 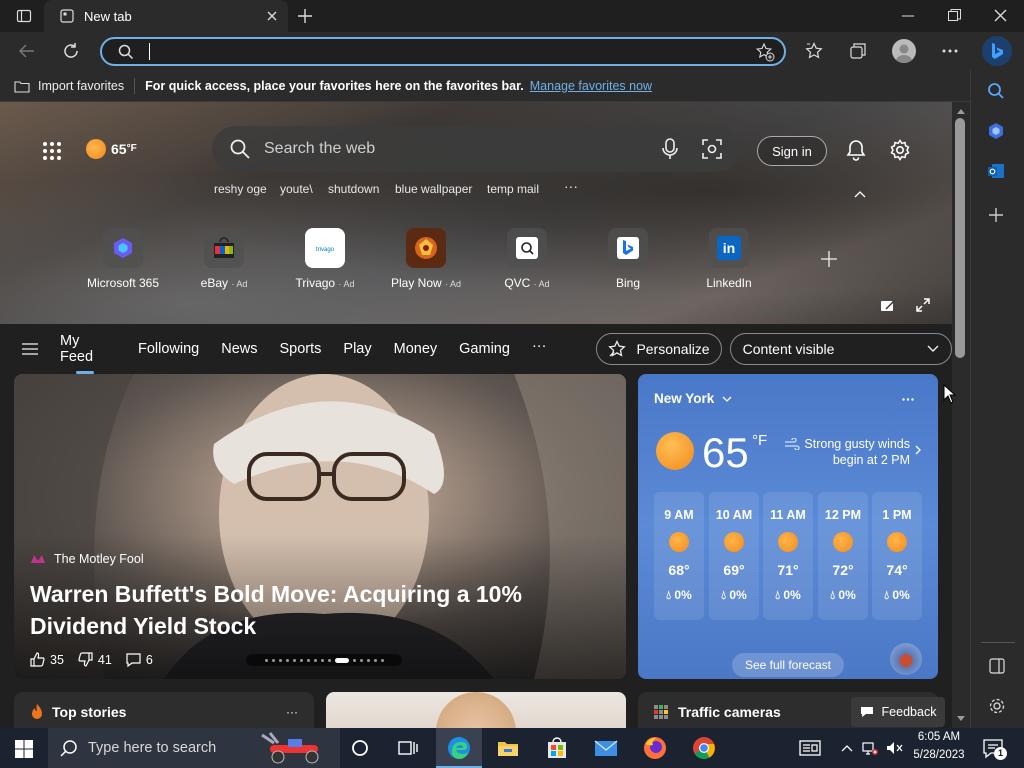 What do you see at coordinates (900, 150) in the screenshot?
I see `page-settings-gear-icon` at bounding box center [900, 150].